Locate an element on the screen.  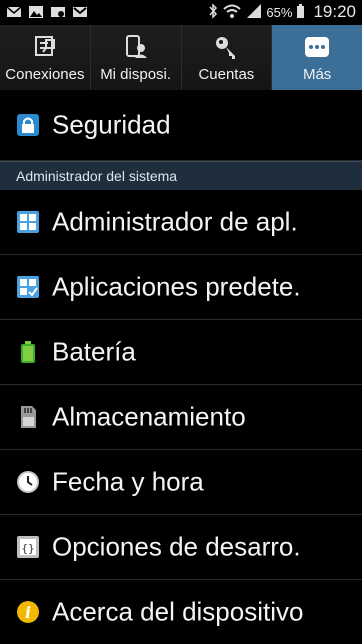
svg-text: i is located at coordinates (28, 612).